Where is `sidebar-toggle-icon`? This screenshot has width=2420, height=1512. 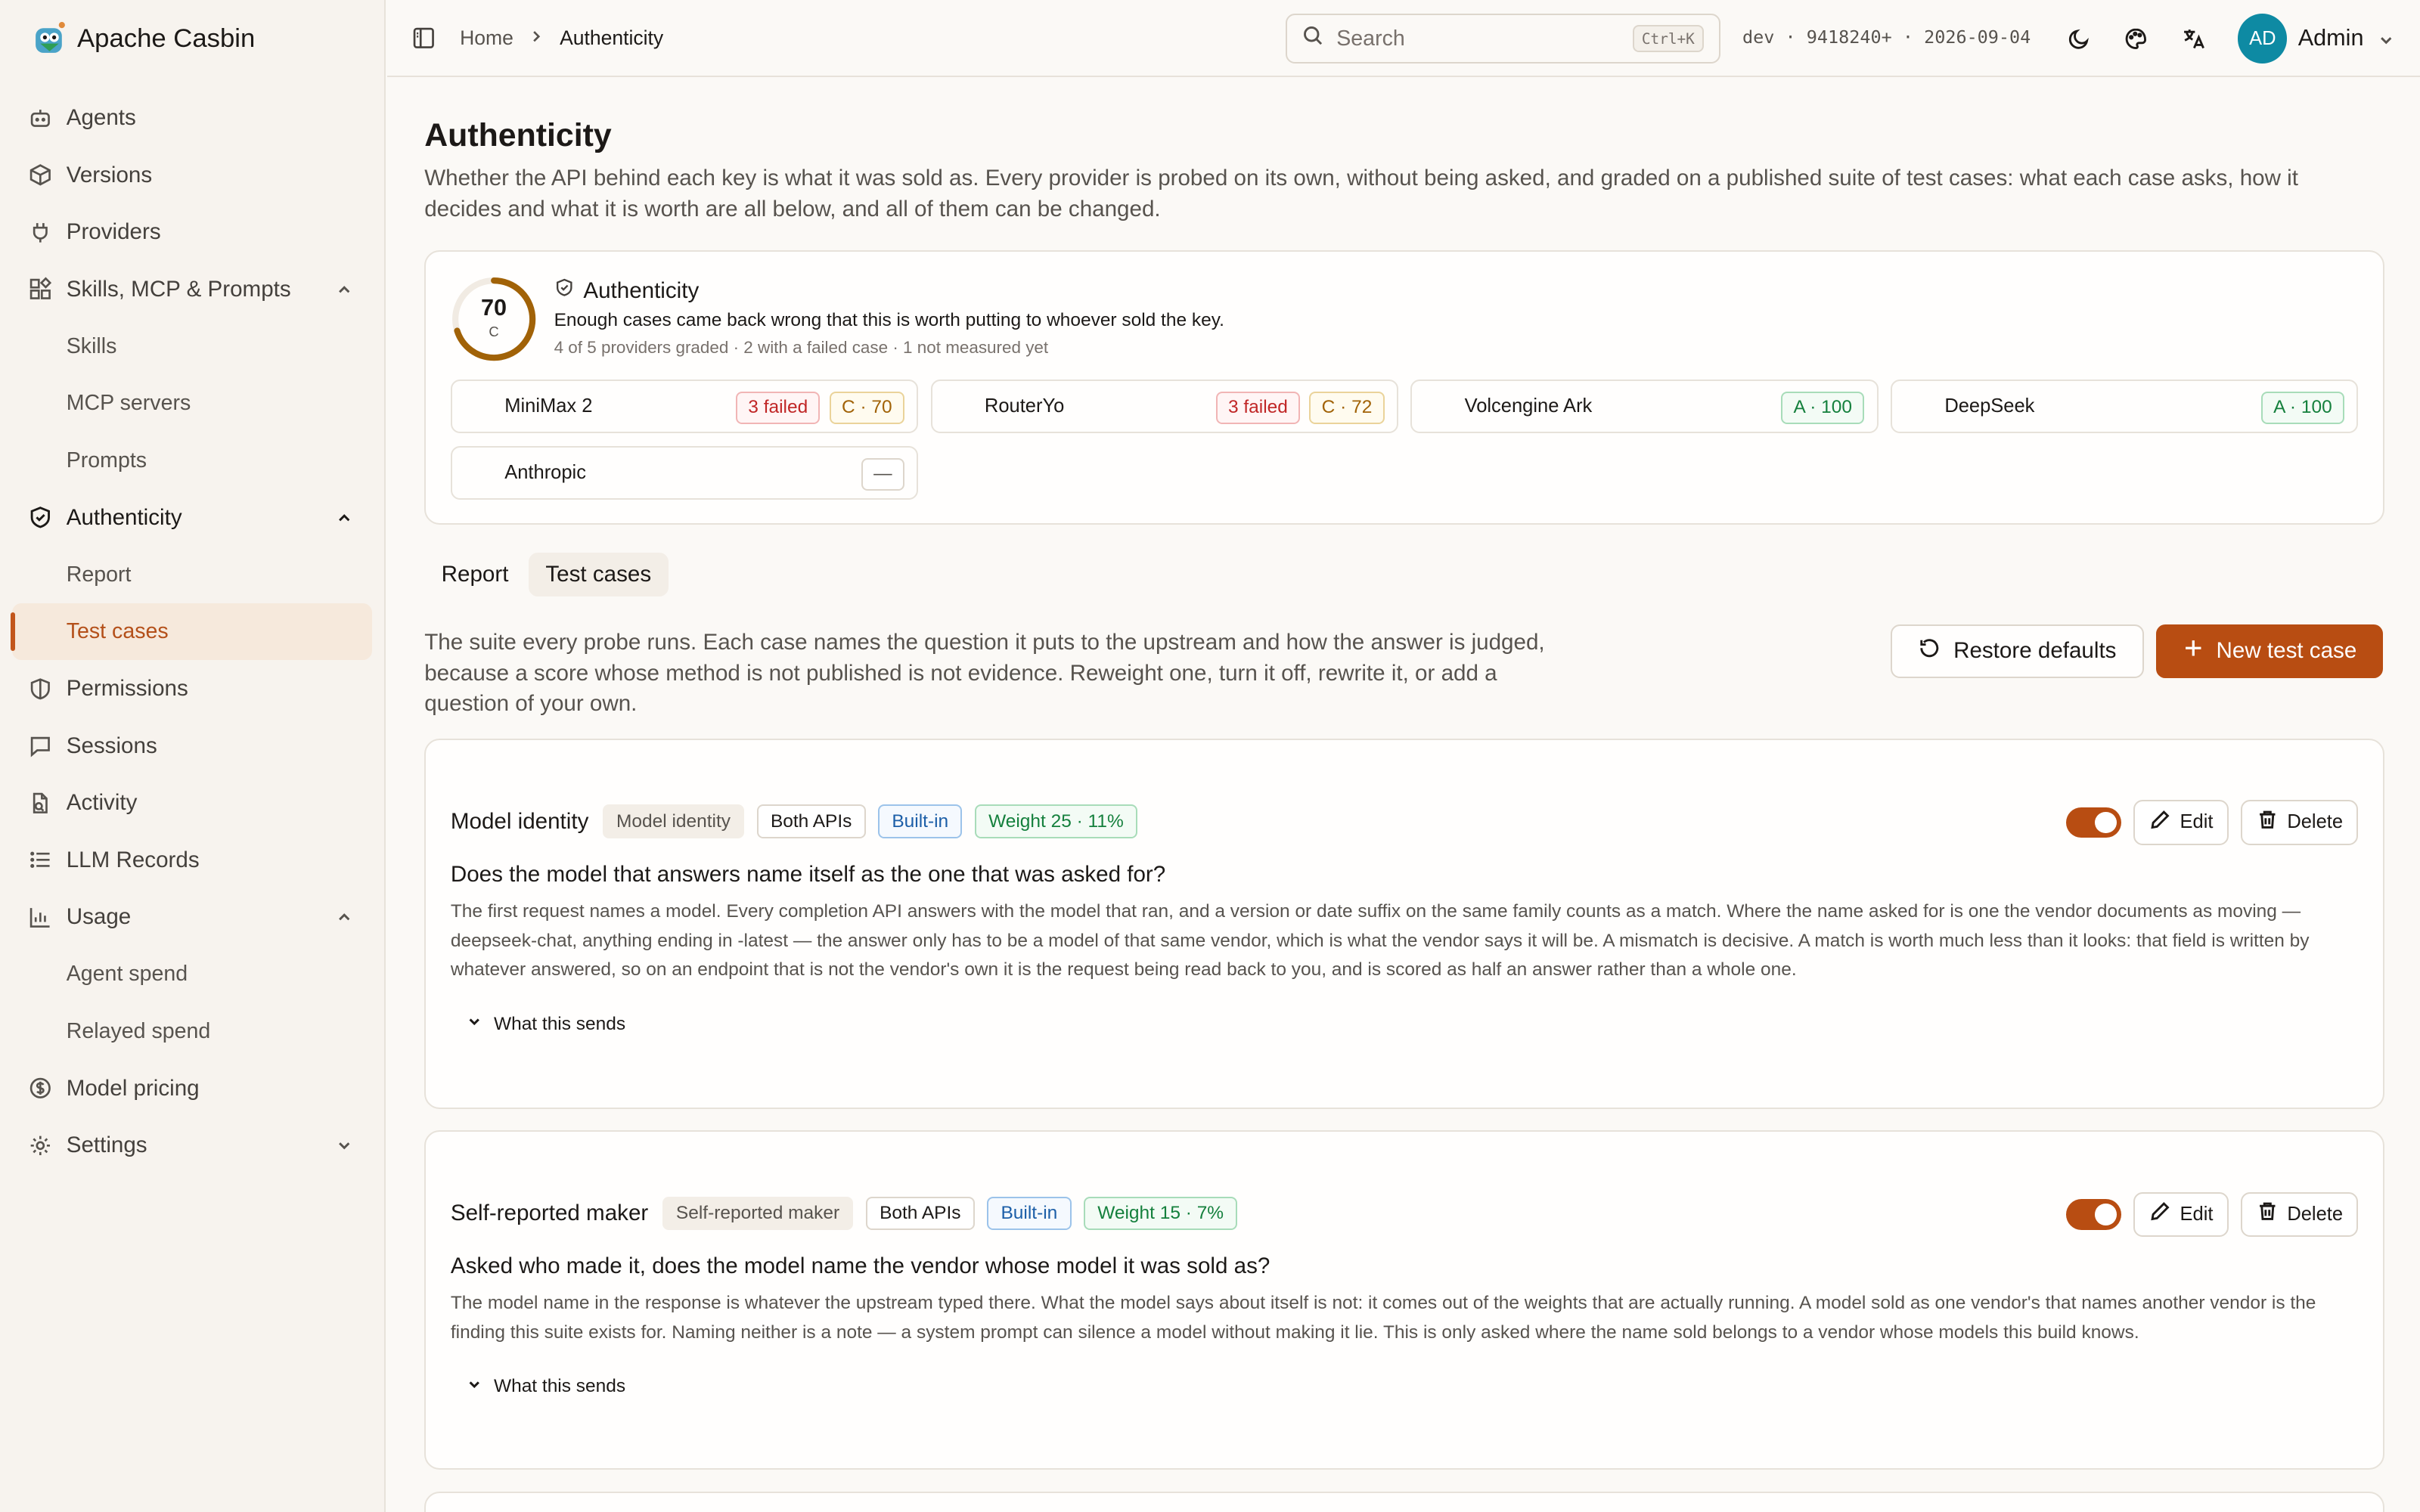
sidebar-toggle-icon is located at coordinates (424, 38).